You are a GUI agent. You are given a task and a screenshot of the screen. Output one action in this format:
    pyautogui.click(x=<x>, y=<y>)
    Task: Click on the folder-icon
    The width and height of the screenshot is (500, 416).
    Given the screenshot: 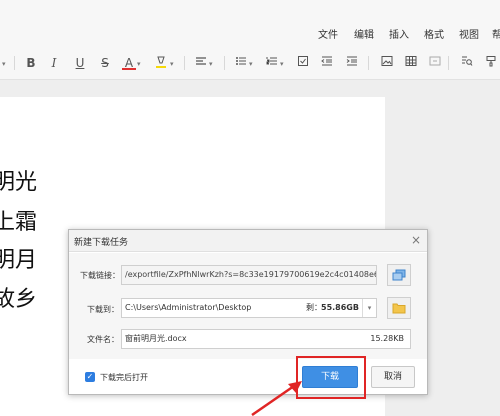 What is the action you would take?
    pyautogui.click(x=399, y=308)
    